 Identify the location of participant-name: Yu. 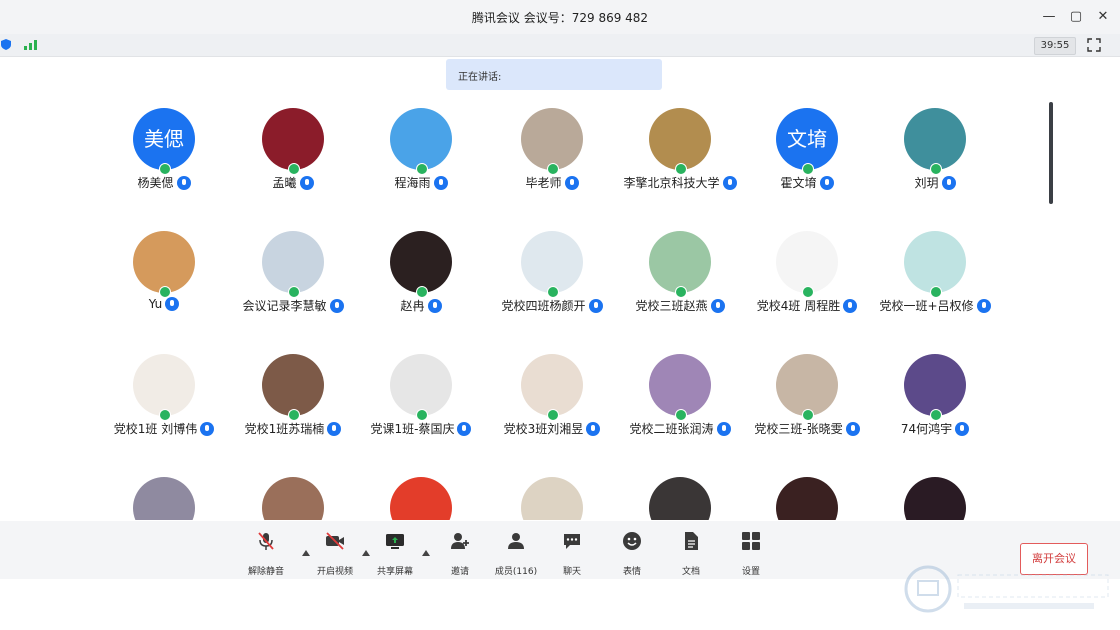
(155, 304).